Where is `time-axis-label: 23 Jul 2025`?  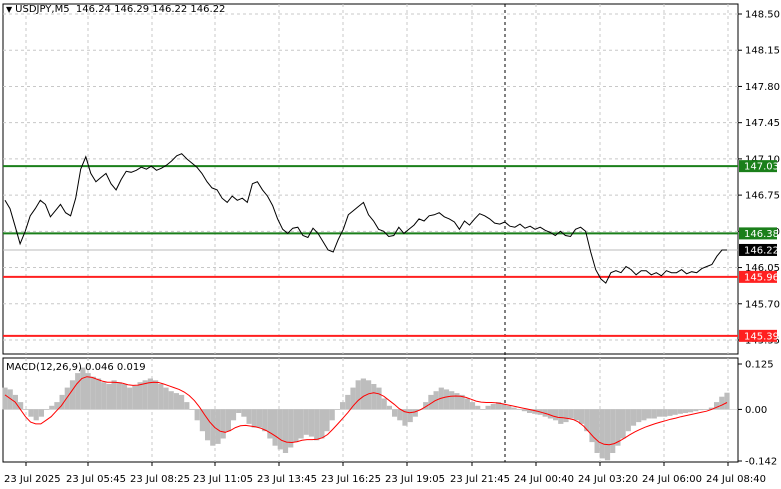
time-axis-label: 23 Jul 2025 is located at coordinates (32, 479).